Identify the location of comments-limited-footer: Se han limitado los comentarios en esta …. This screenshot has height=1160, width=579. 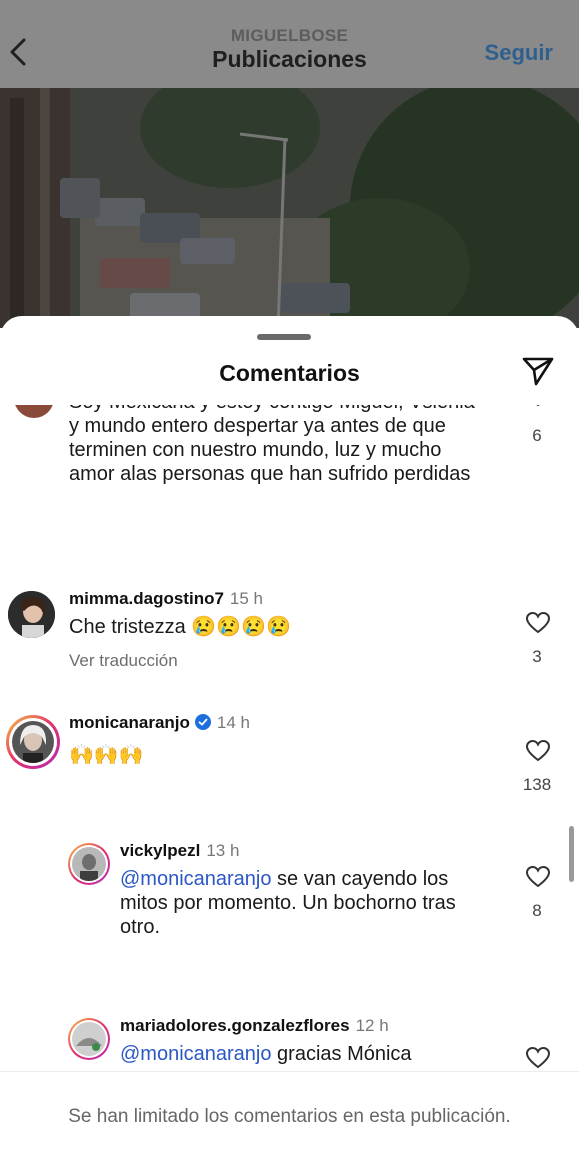
(289, 1115).